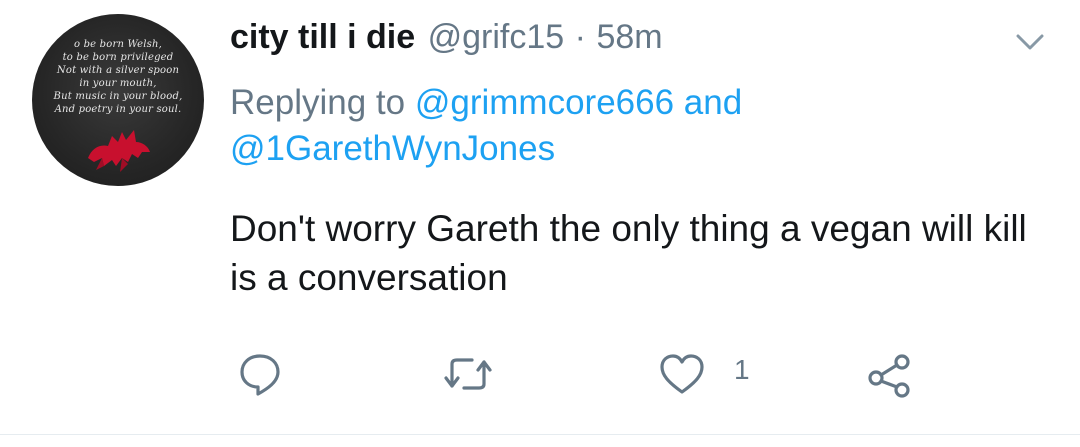  I want to click on chevron-down-icon, so click(1030, 42).